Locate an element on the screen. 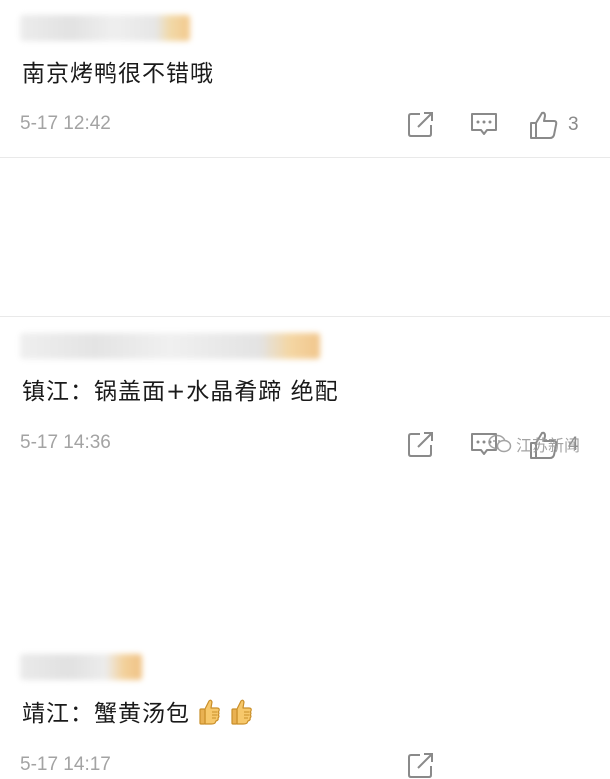 The height and width of the screenshot is (779, 610). watermark: 江苏新闻 is located at coordinates (534, 444).